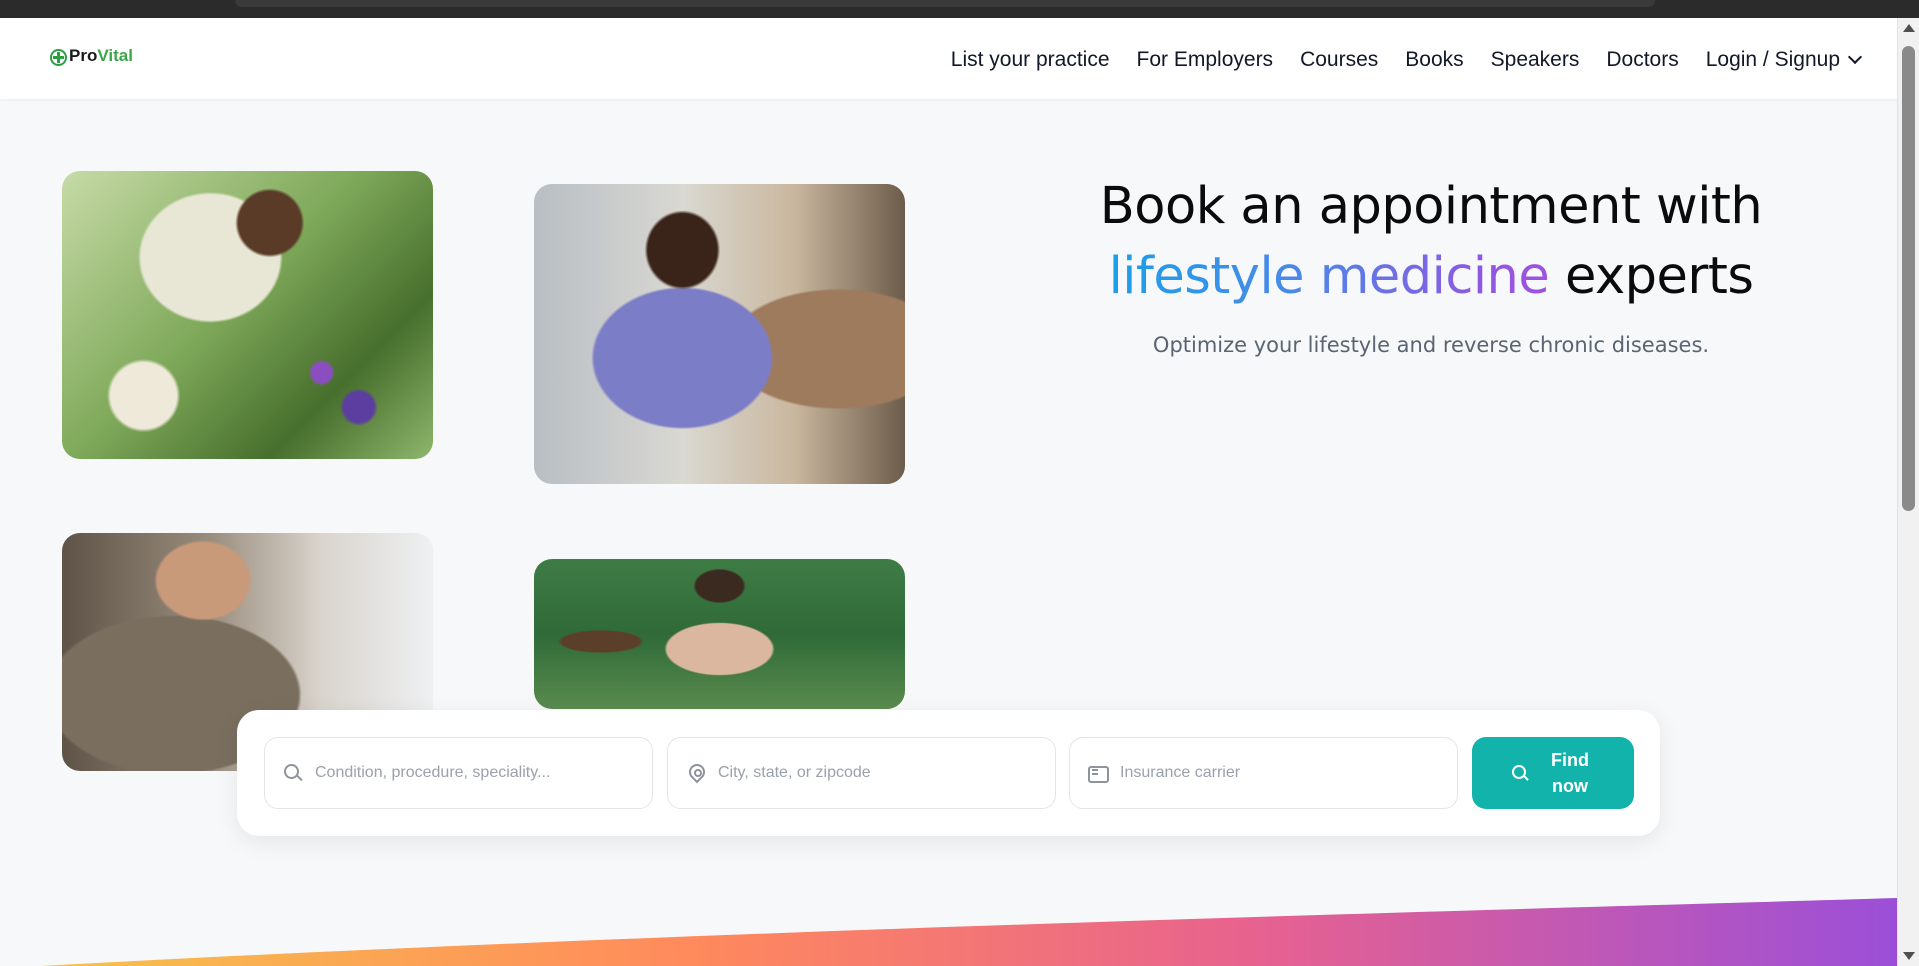  What do you see at coordinates (719, 634) in the screenshot?
I see `photo-yoga` at bounding box center [719, 634].